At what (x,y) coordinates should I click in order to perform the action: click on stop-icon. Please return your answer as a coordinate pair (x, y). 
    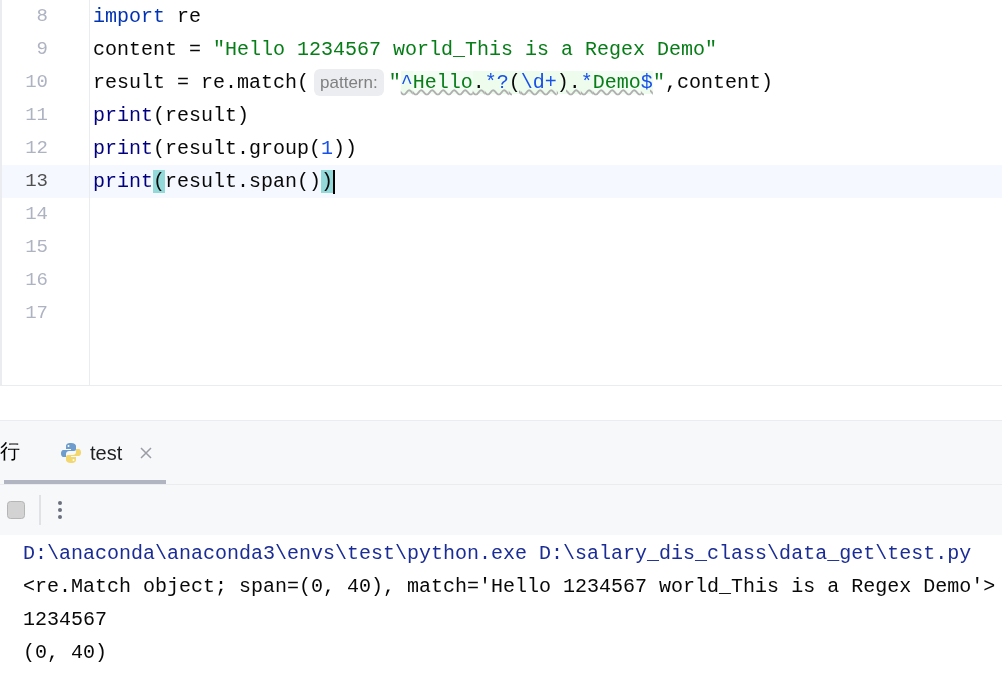
    Looking at the image, I should click on (16, 510).